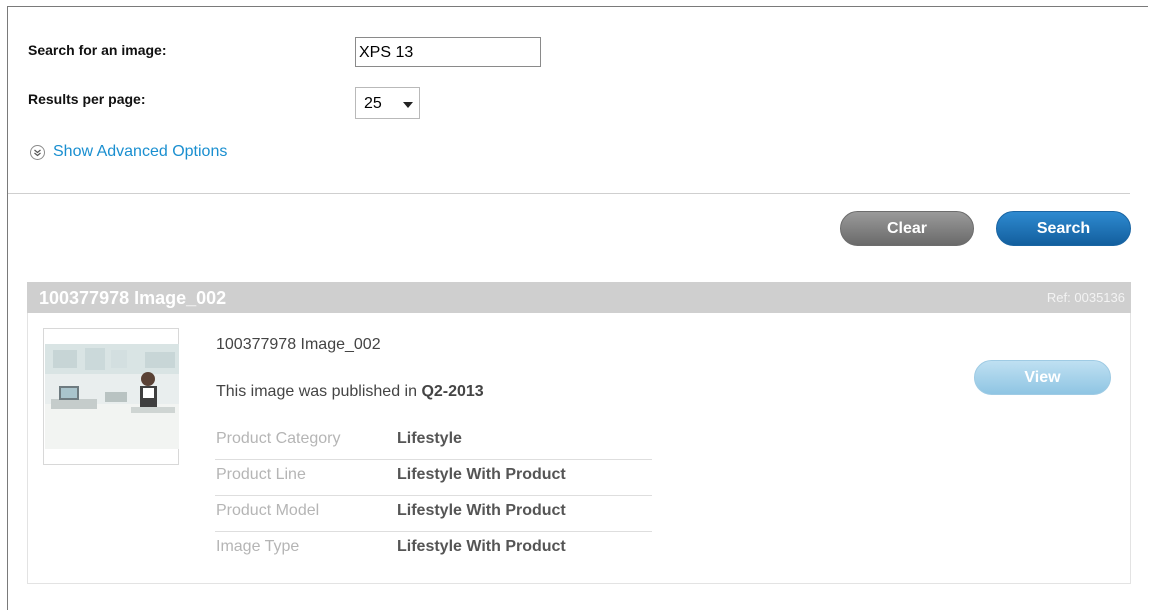  Describe the element at coordinates (387, 103) in the screenshot. I see `results-per-page-select: 25` at that location.